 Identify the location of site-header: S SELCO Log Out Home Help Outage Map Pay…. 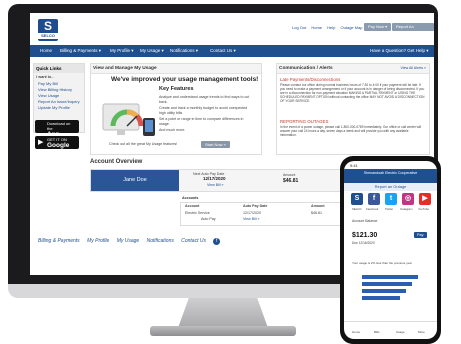
(232, 29).